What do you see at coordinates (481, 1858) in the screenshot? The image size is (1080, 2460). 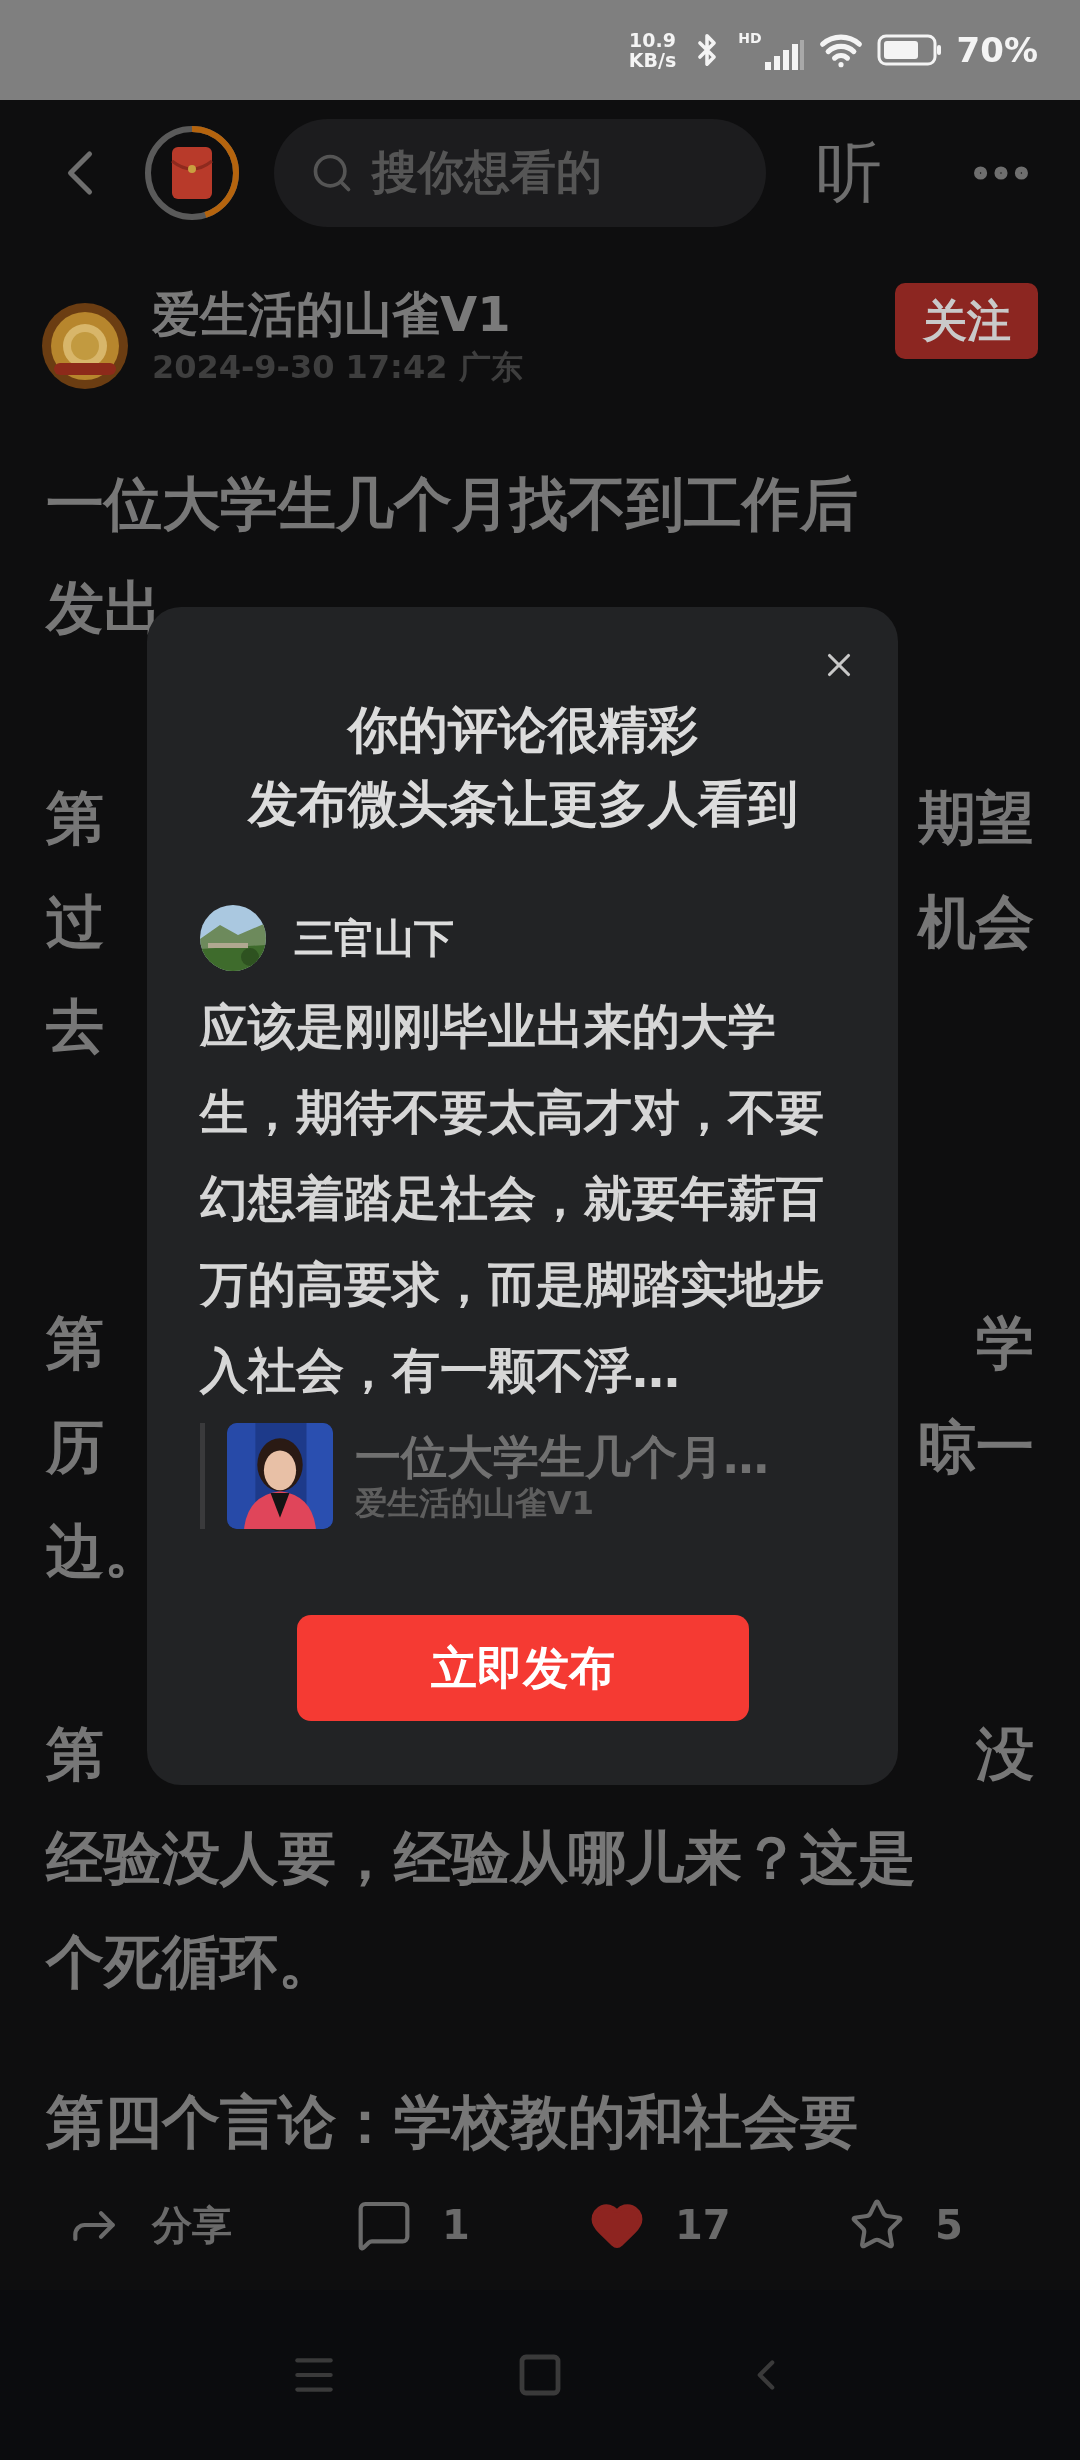 I see `article-text: 经验没人要，经验从哪儿来？这是` at bounding box center [481, 1858].